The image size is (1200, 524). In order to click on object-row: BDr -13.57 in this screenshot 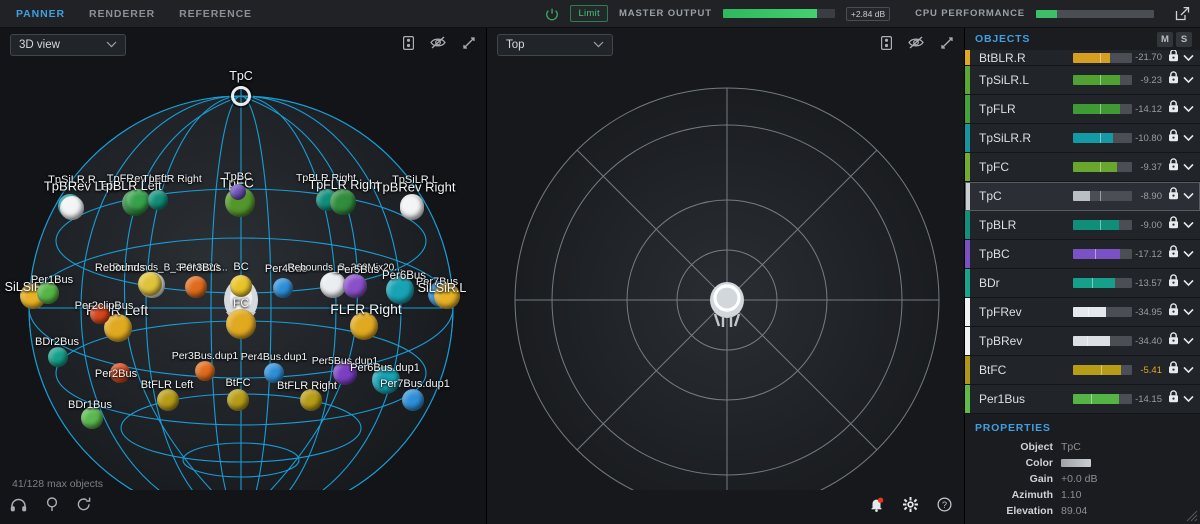, I will do `click(1082, 283)`.